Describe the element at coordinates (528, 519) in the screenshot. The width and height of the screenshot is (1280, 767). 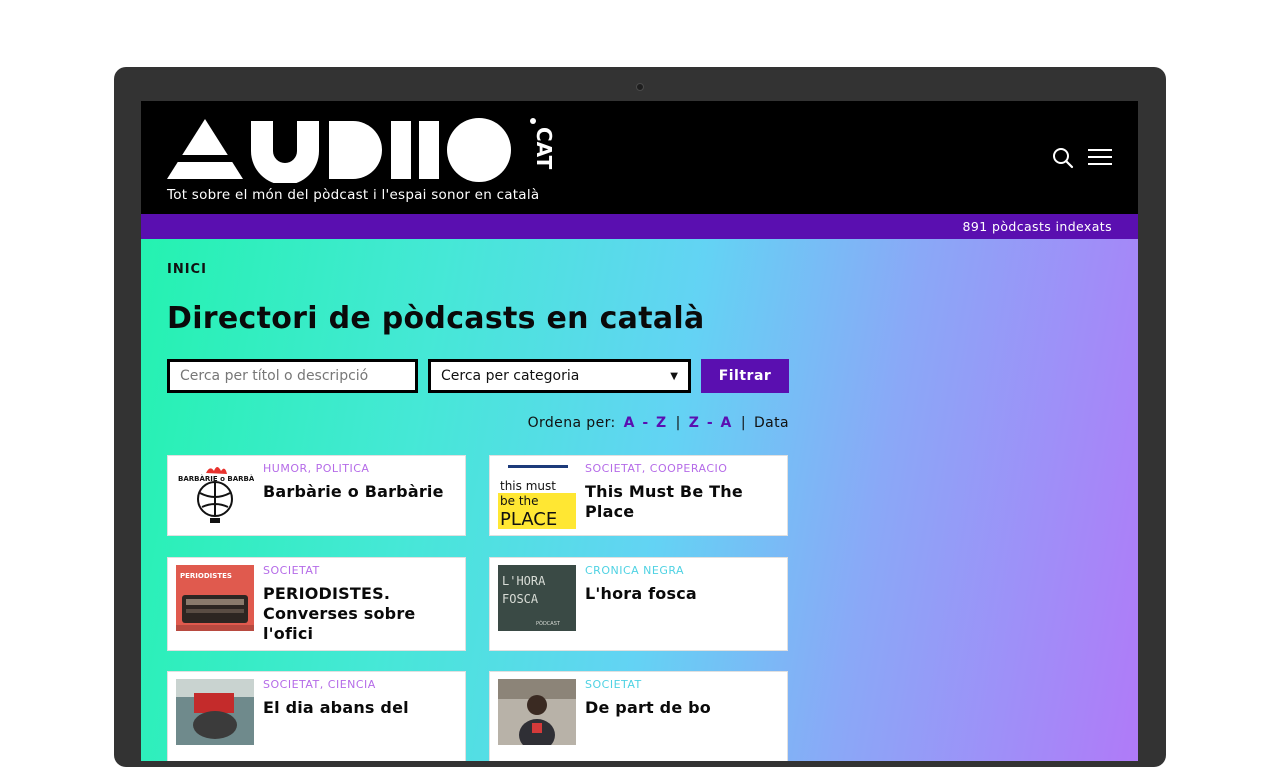
I see `svg-text: PLACE` at that location.